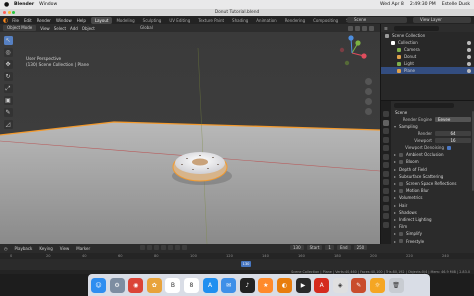 Image resolution: width=474 pixels, height=296 pixels. I want to click on measure-icon: ◿, so click(8, 124).